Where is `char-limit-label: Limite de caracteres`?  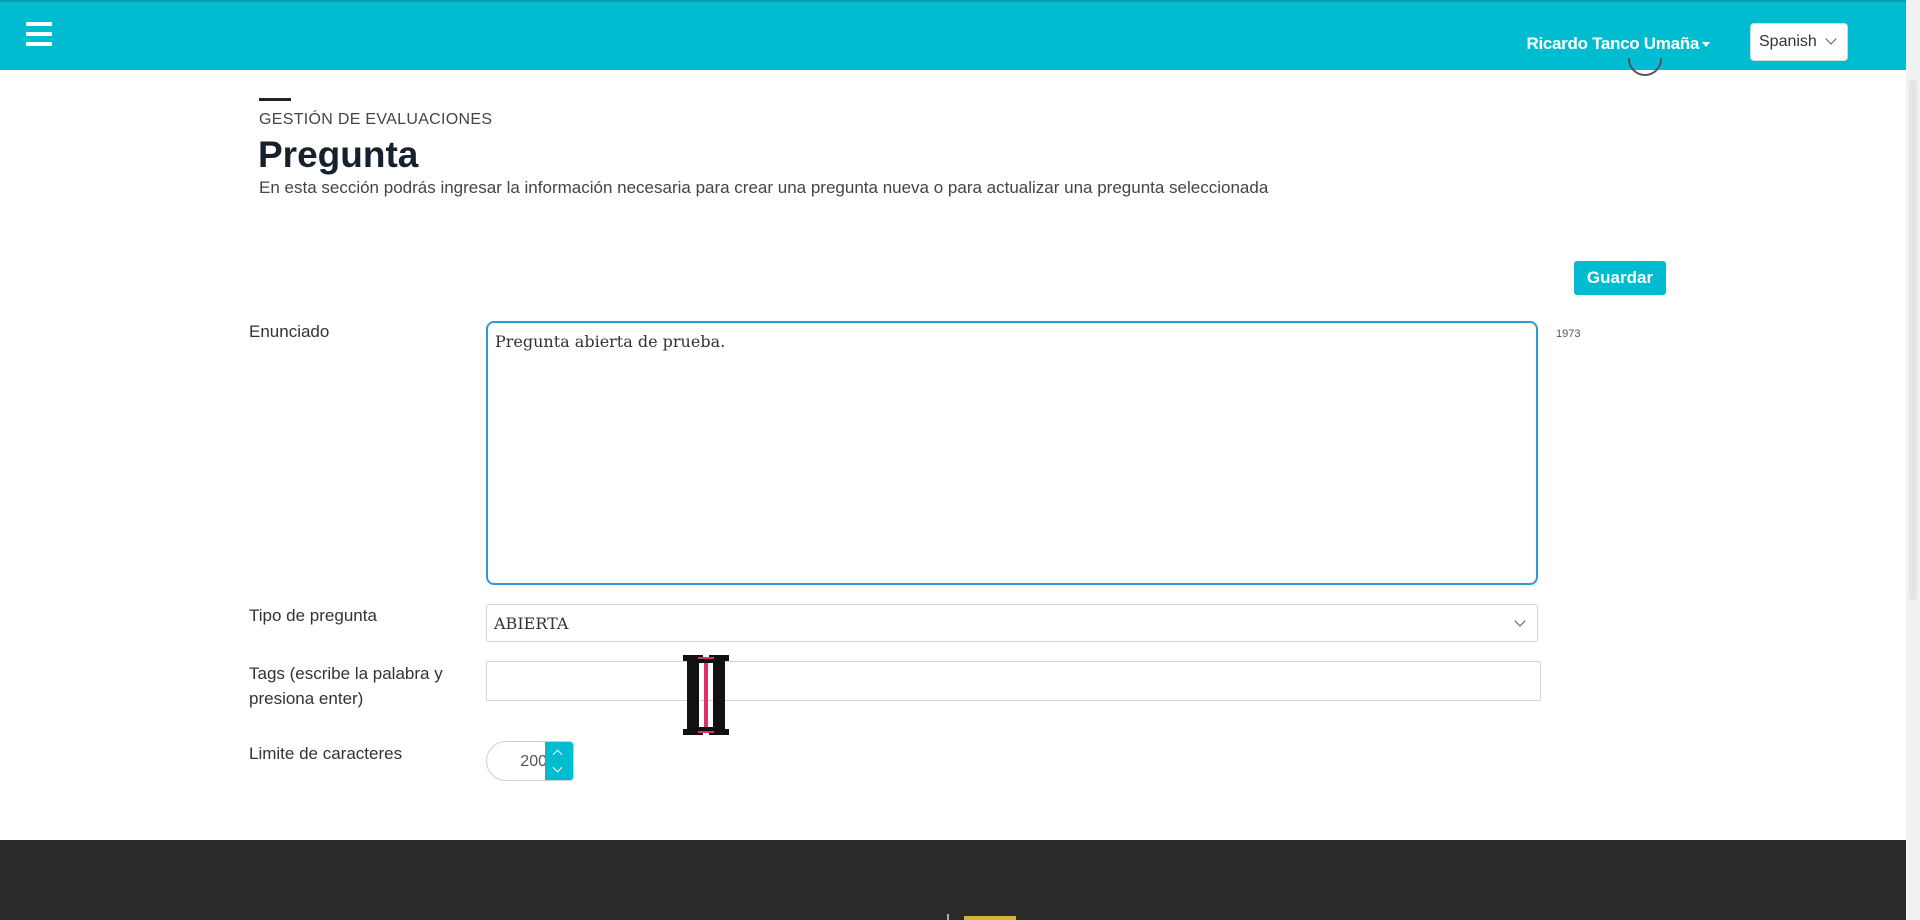 char-limit-label: Limite de caracteres is located at coordinates (326, 753).